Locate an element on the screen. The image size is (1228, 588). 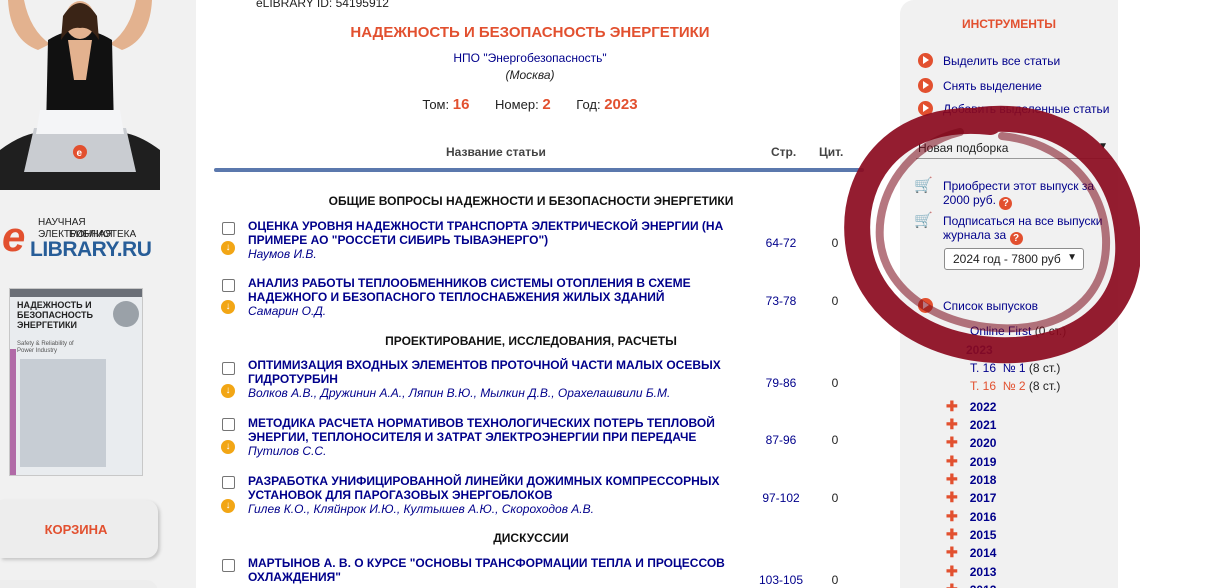
publisher-city: (Москва) is located at coordinates (530, 75).